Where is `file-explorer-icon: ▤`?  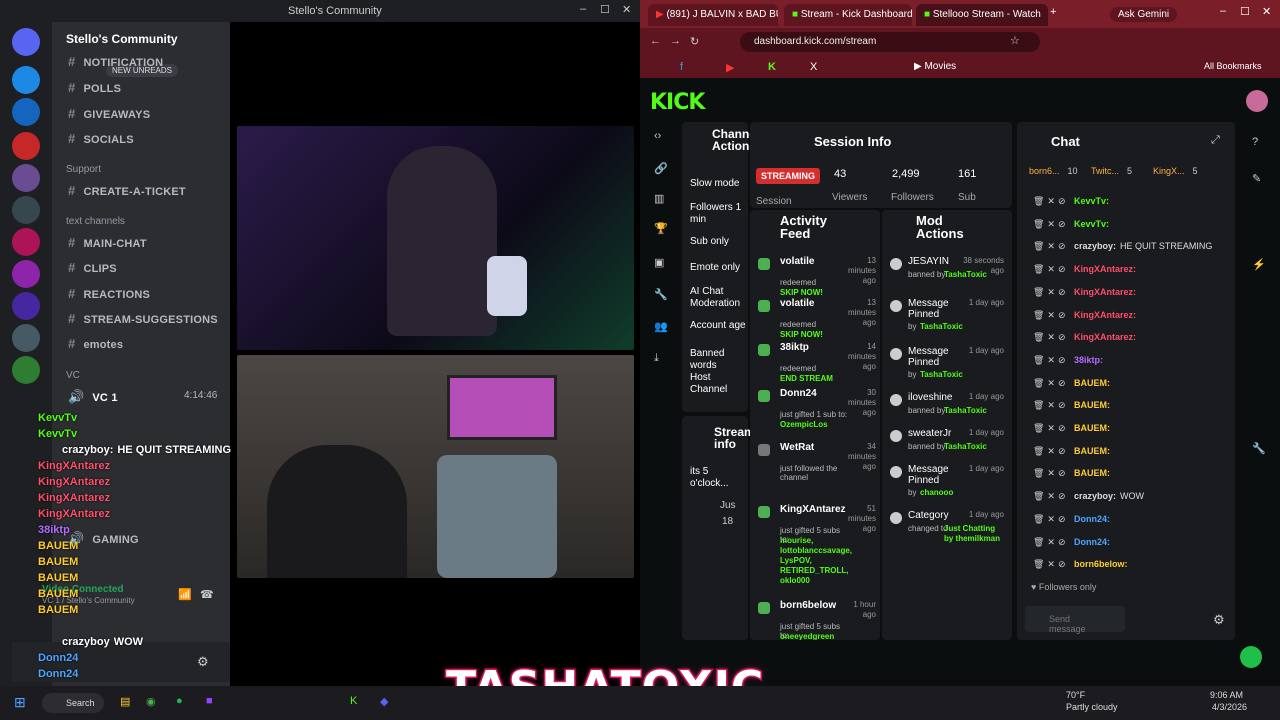
file-explorer-icon: ▤ is located at coordinates (125, 701).